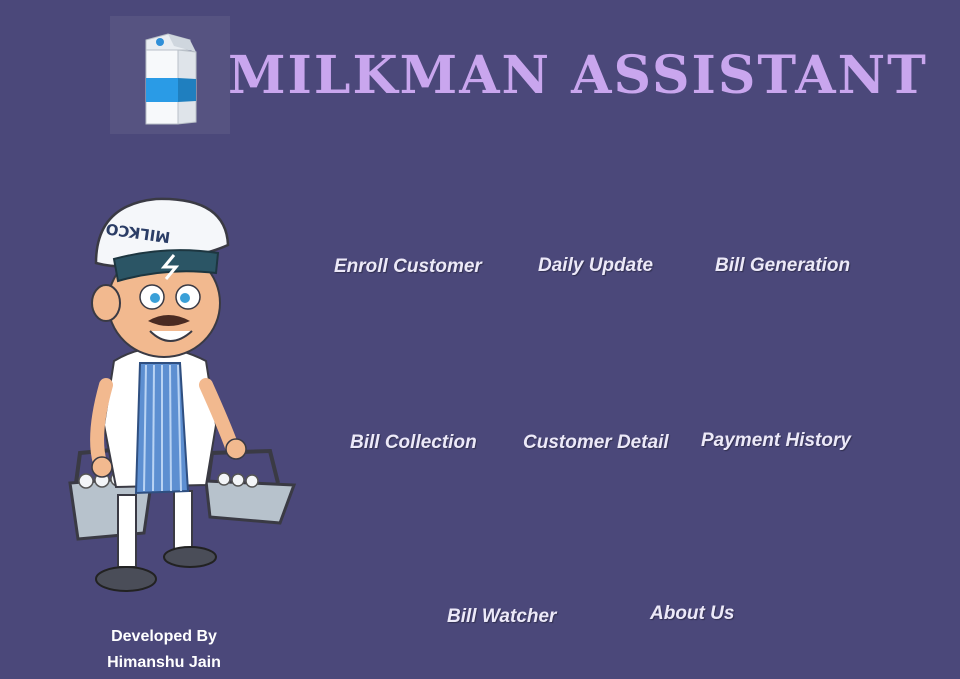 The height and width of the screenshot is (679, 960). What do you see at coordinates (578, 75) in the screenshot?
I see `app-title: MILKMAN ASSISTANT` at bounding box center [578, 75].